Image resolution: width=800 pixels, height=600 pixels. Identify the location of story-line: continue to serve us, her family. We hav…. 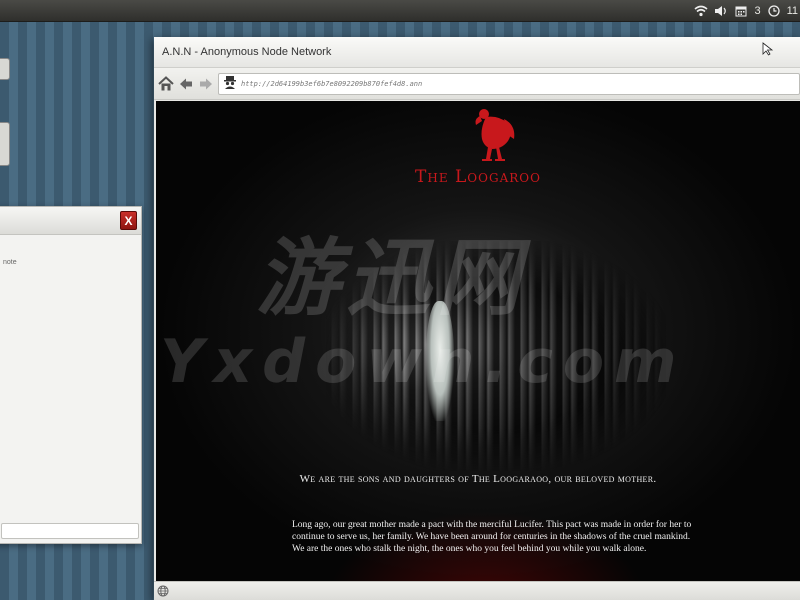
(491, 537).